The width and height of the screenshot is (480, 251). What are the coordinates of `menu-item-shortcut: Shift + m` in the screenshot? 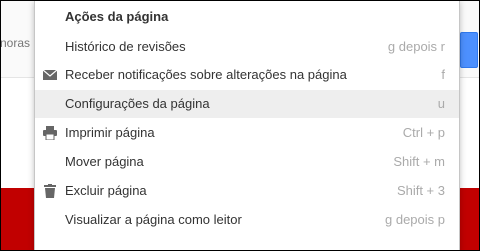 It's located at (419, 161).